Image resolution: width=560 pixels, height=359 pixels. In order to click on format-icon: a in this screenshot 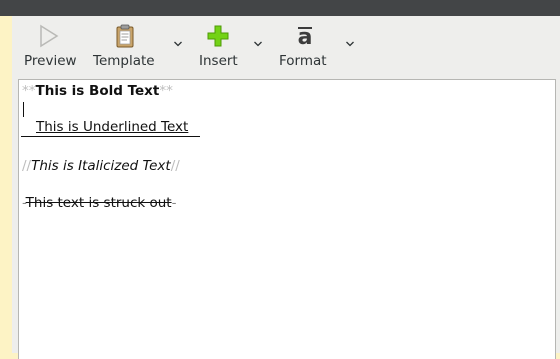, I will do `click(305, 37)`.